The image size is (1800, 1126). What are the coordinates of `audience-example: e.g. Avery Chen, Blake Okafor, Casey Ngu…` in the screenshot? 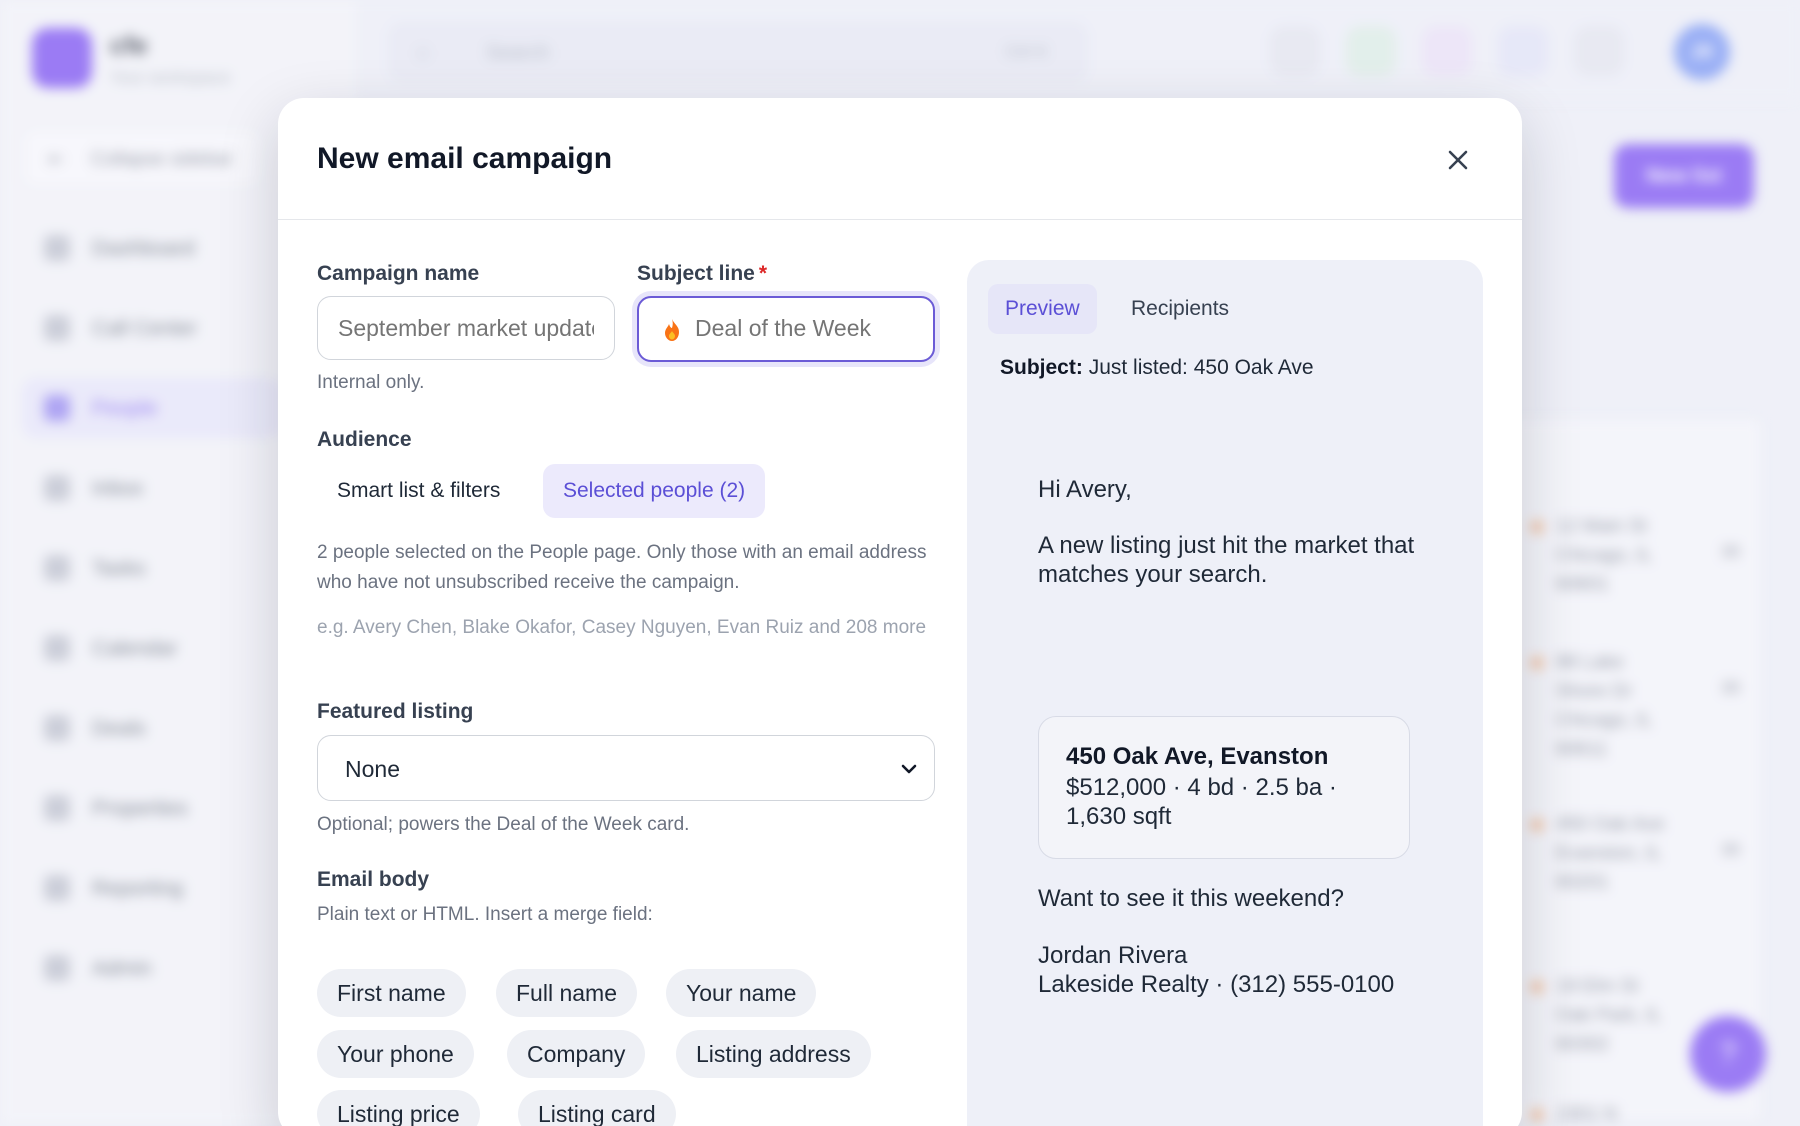 It's located at (622, 627).